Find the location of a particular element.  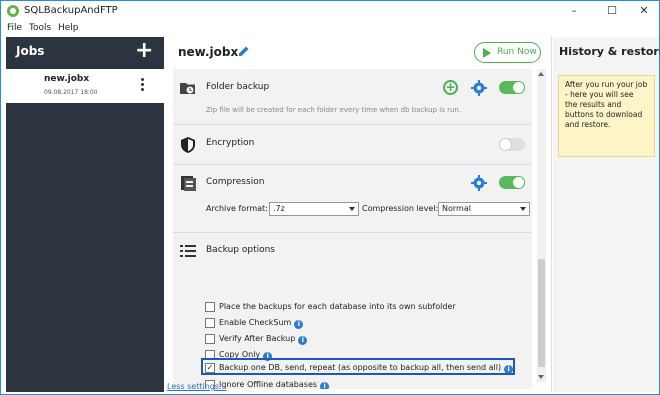

encryption-title: Encryption is located at coordinates (230, 143).